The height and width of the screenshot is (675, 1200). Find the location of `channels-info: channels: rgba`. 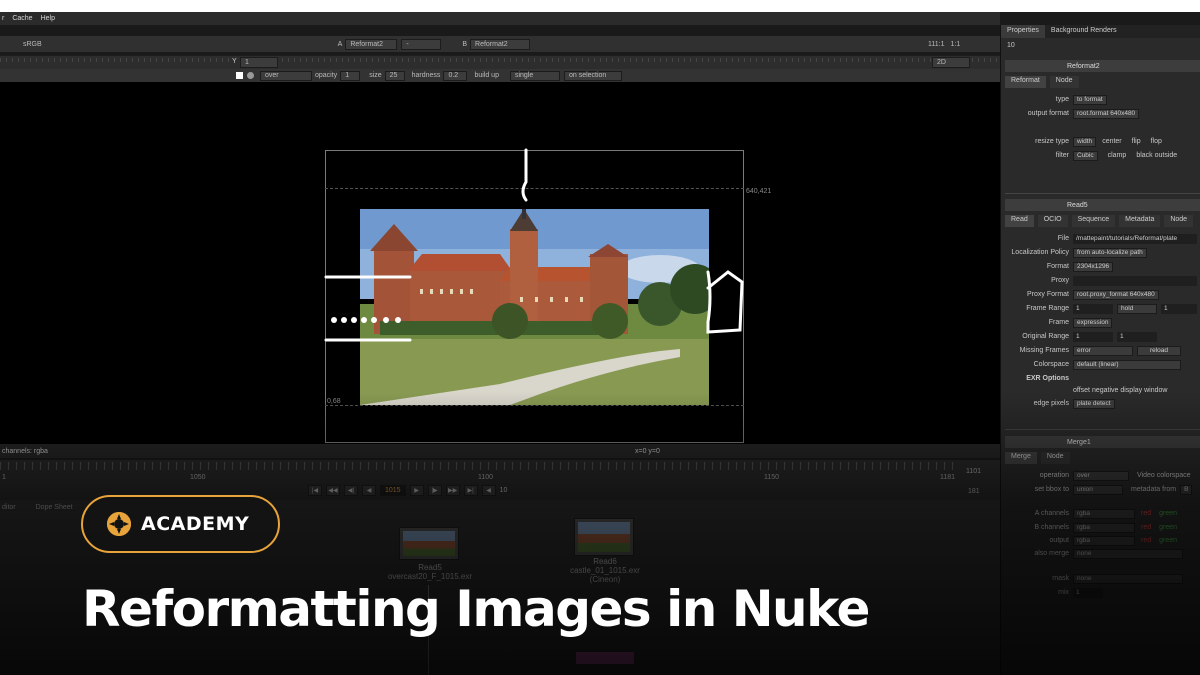

channels-info: channels: rgba is located at coordinates (25, 451).